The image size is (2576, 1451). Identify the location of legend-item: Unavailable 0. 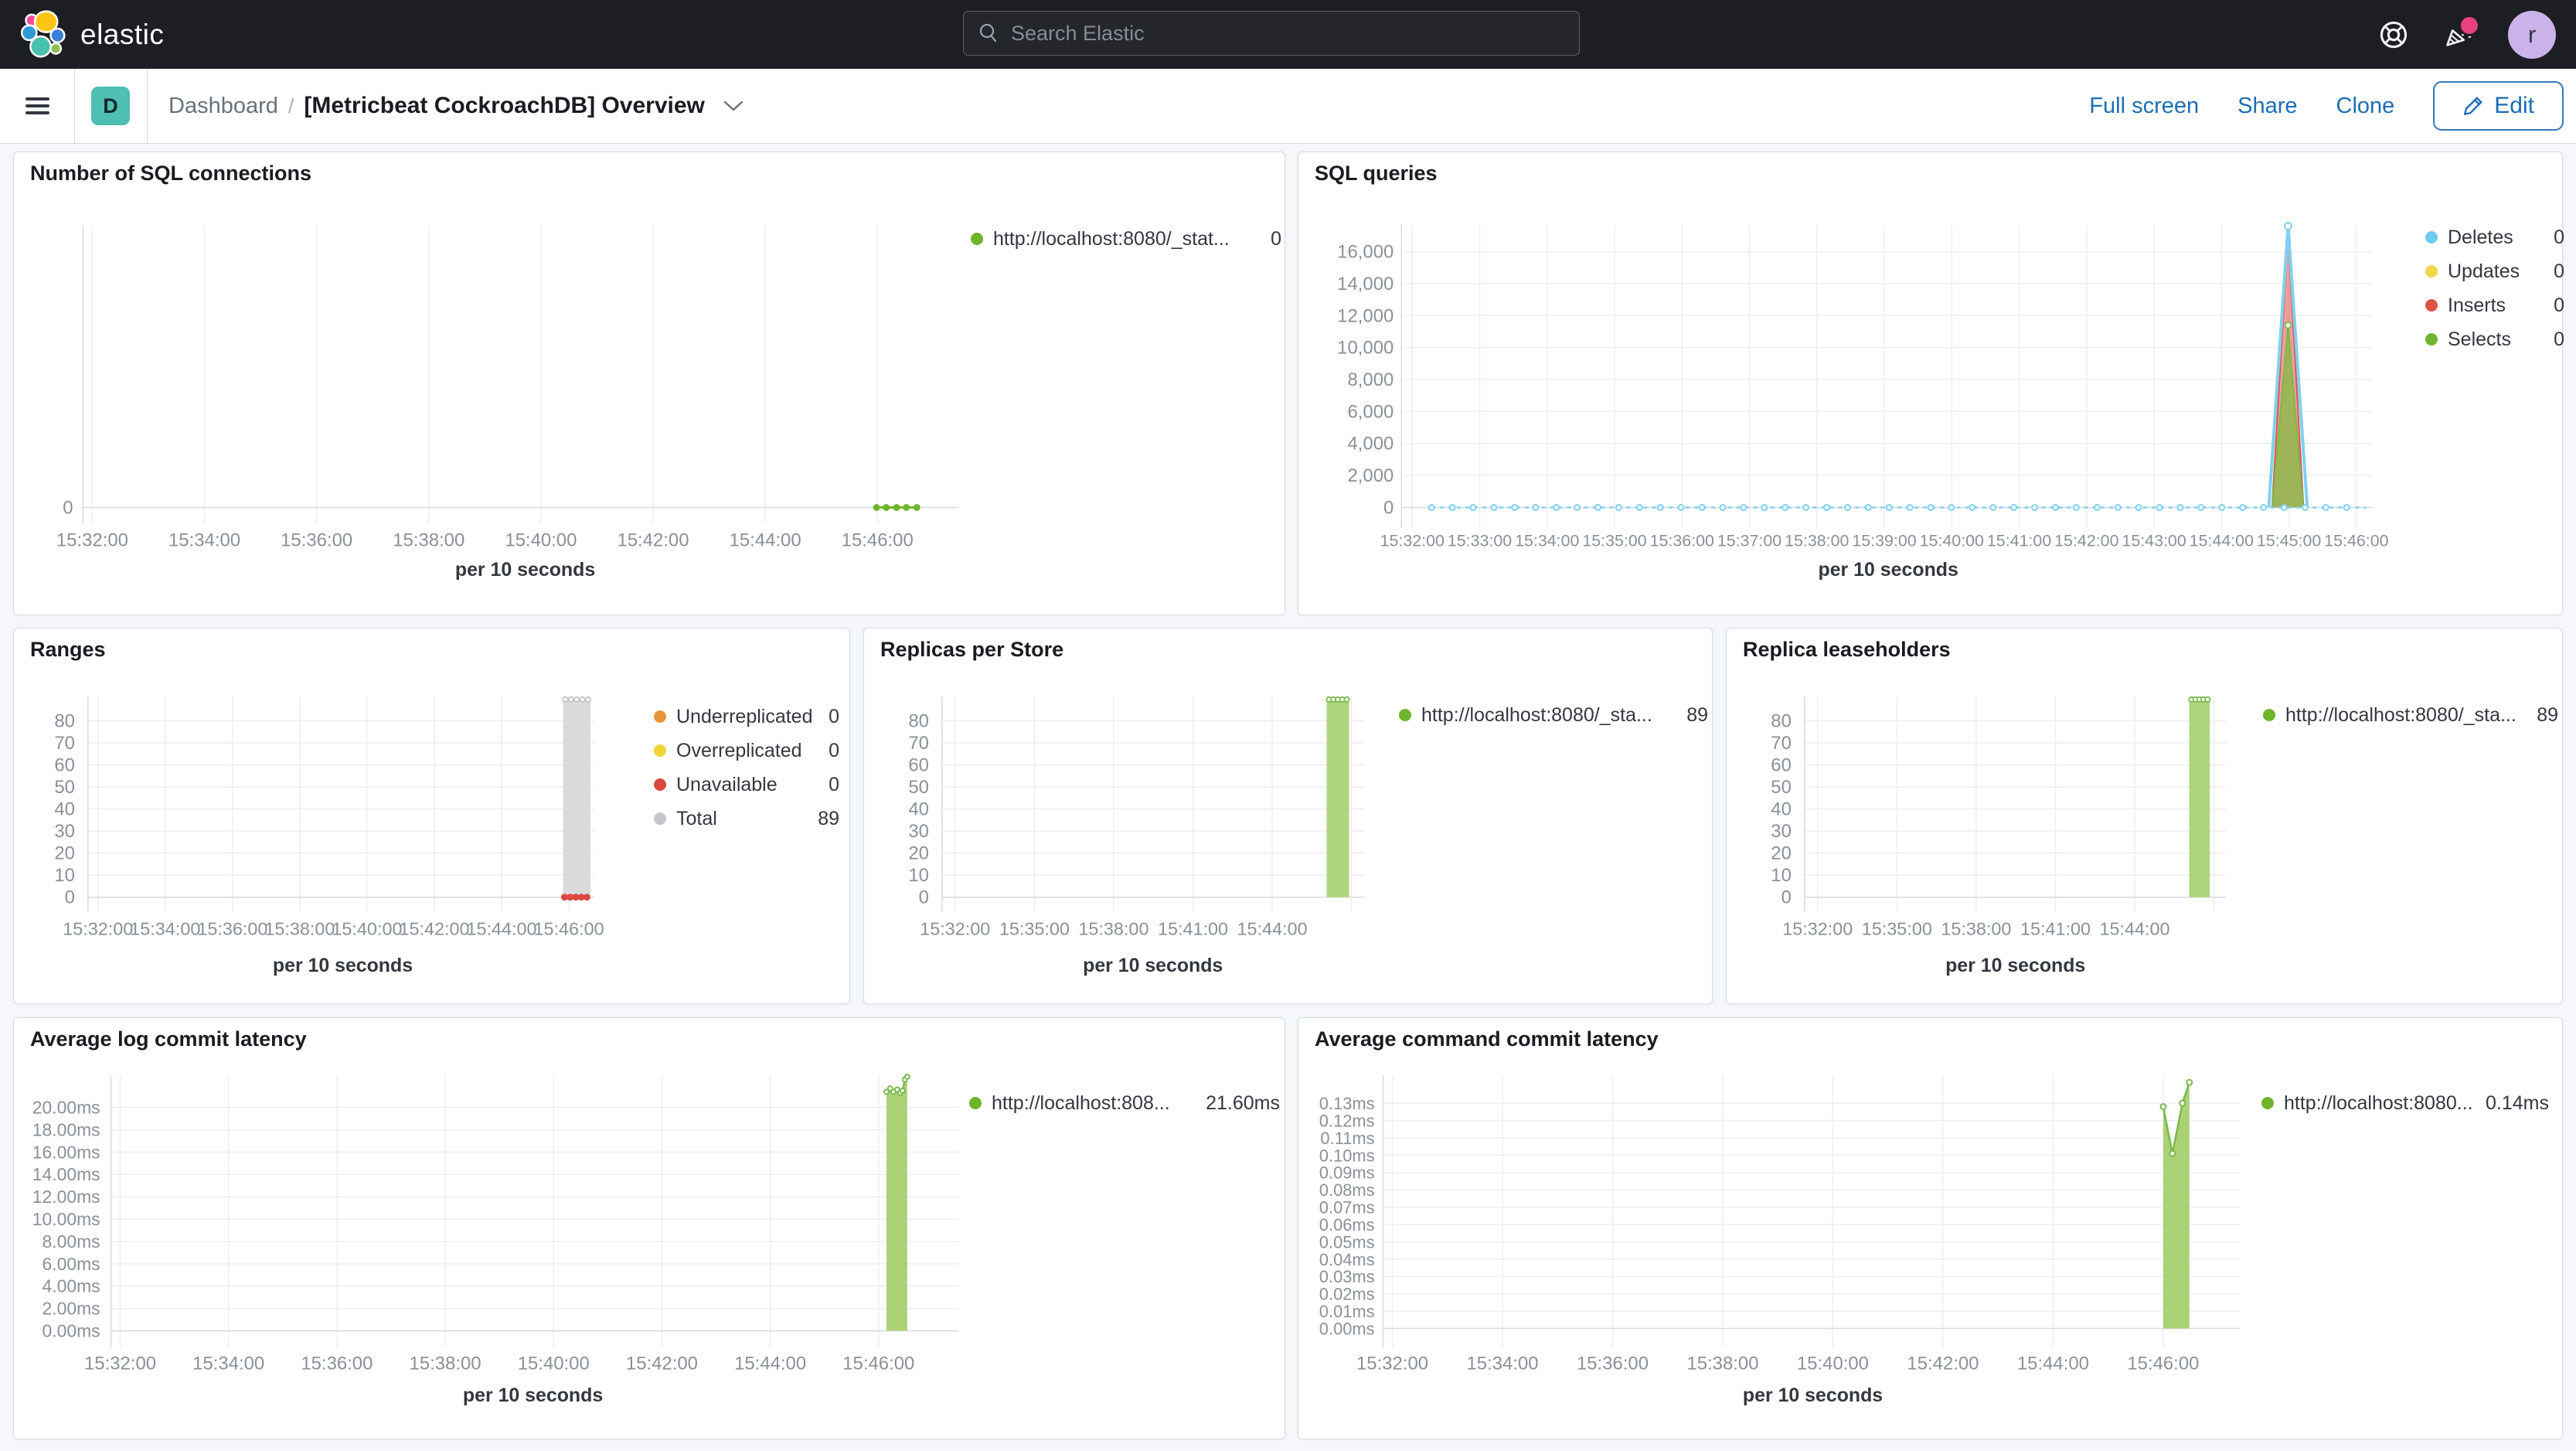
(746, 784).